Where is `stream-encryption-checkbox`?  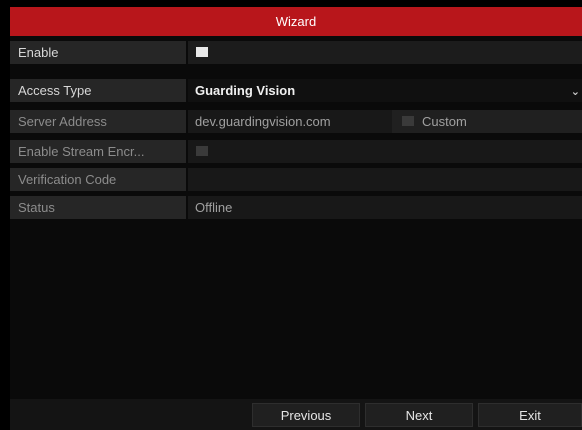
stream-encryption-checkbox is located at coordinates (202, 151).